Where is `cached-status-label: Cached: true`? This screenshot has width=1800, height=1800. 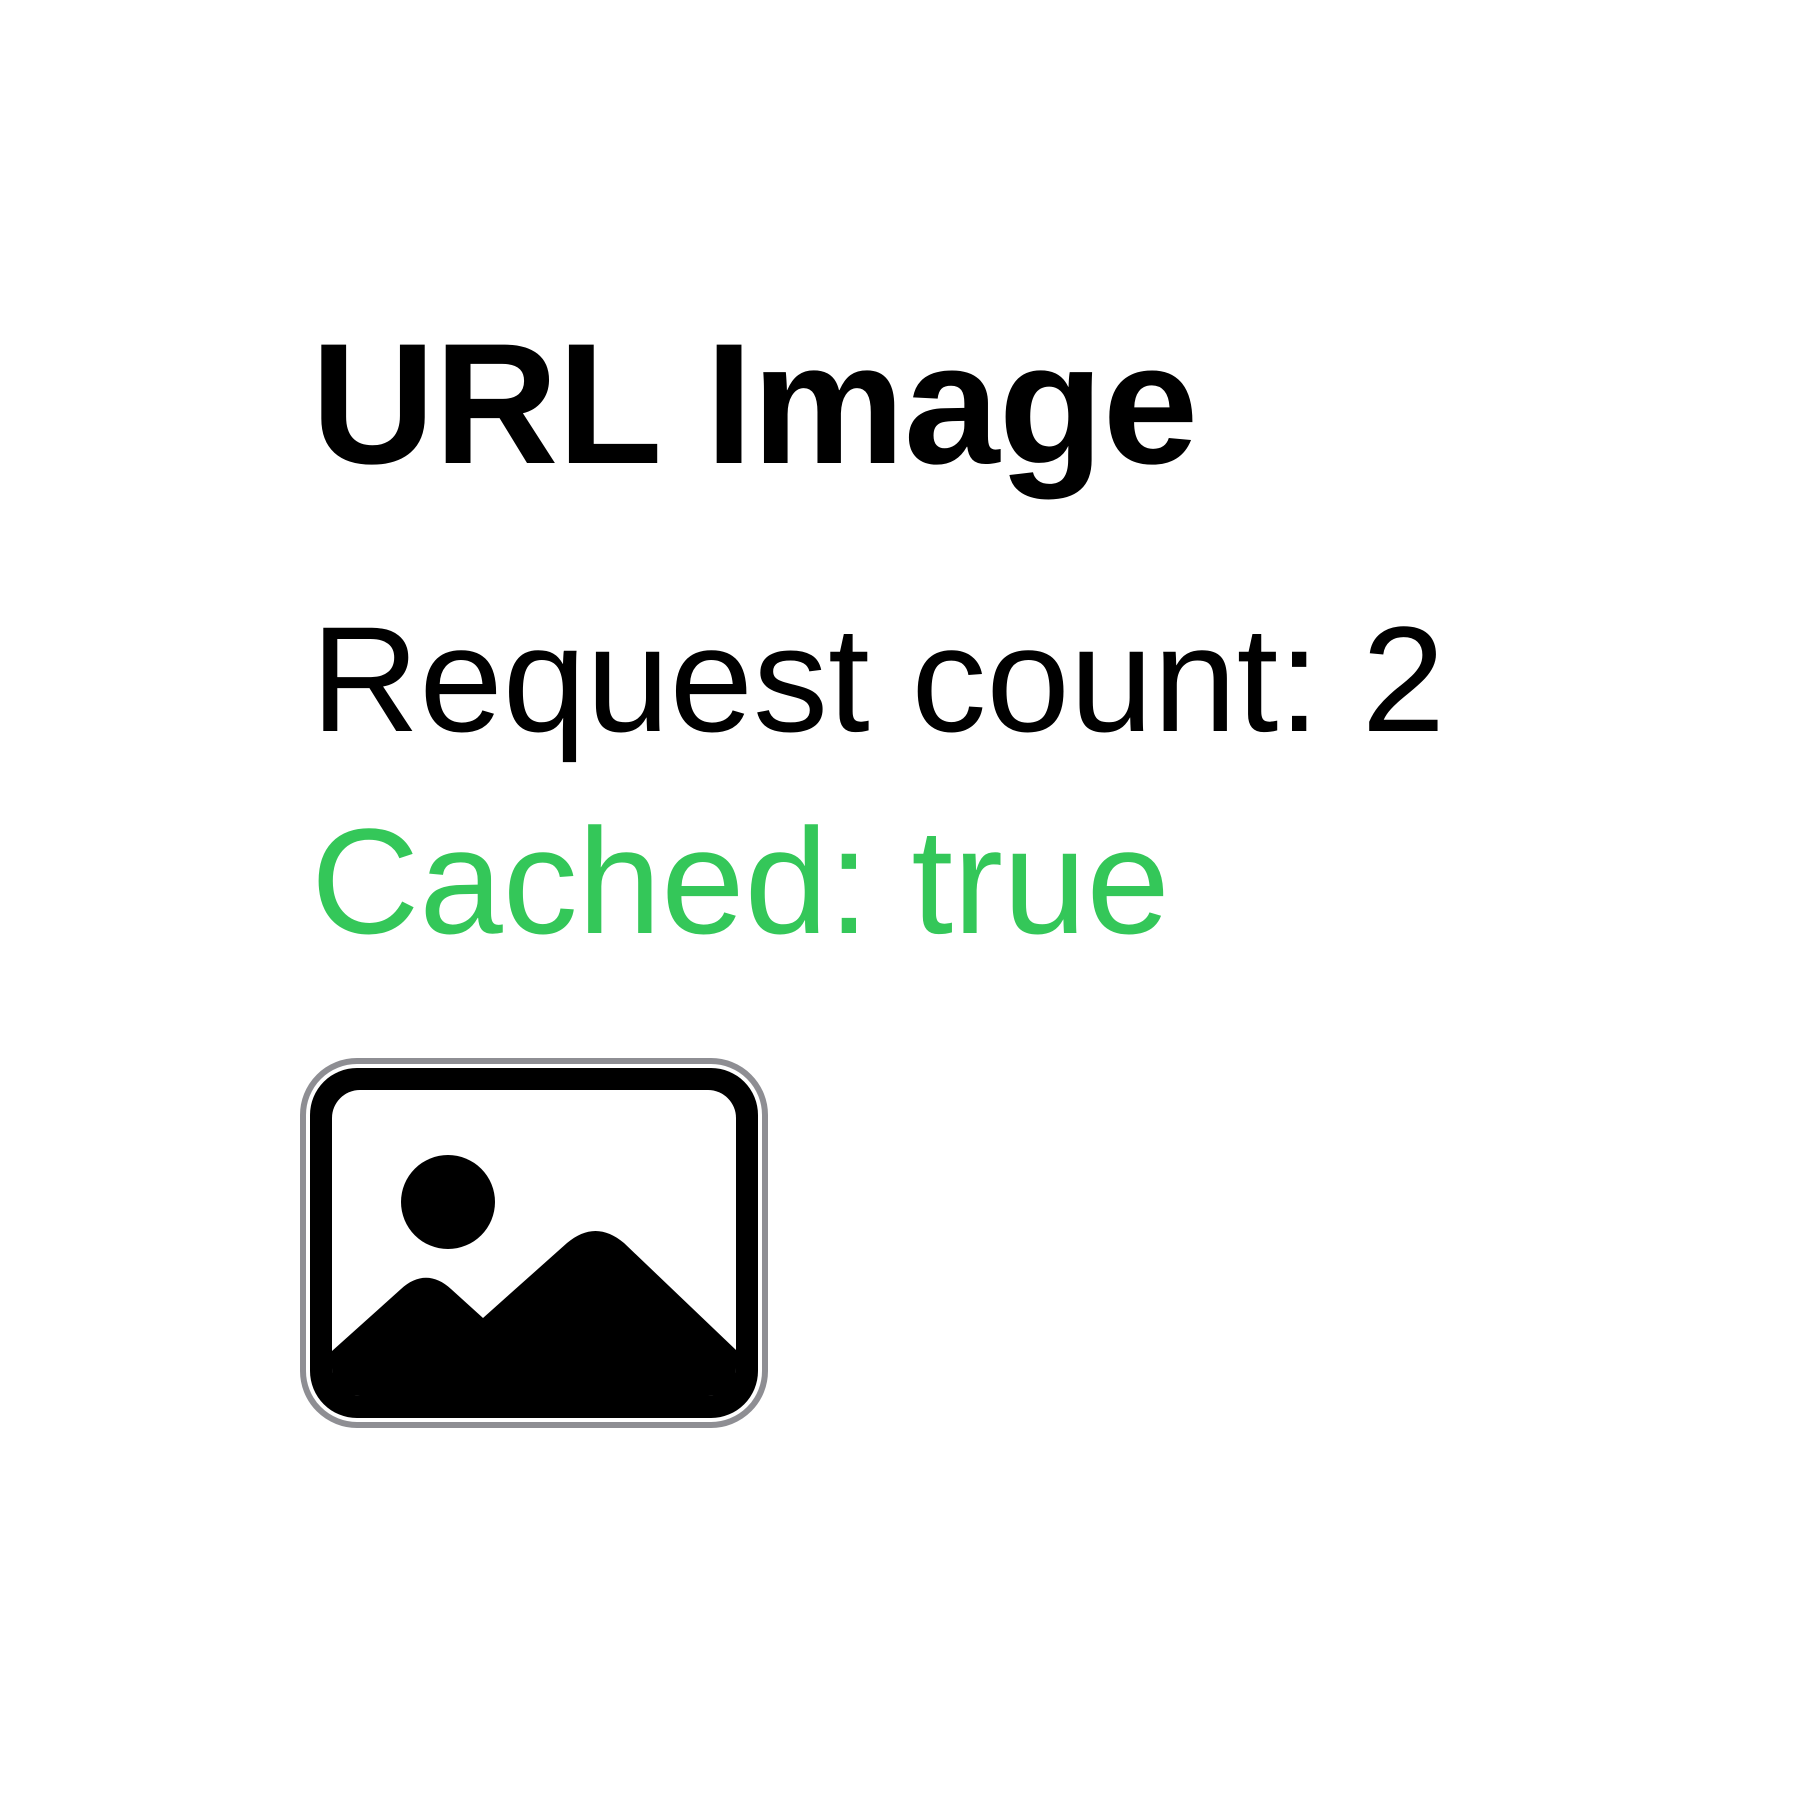 cached-status-label: Cached: true is located at coordinates (740, 881).